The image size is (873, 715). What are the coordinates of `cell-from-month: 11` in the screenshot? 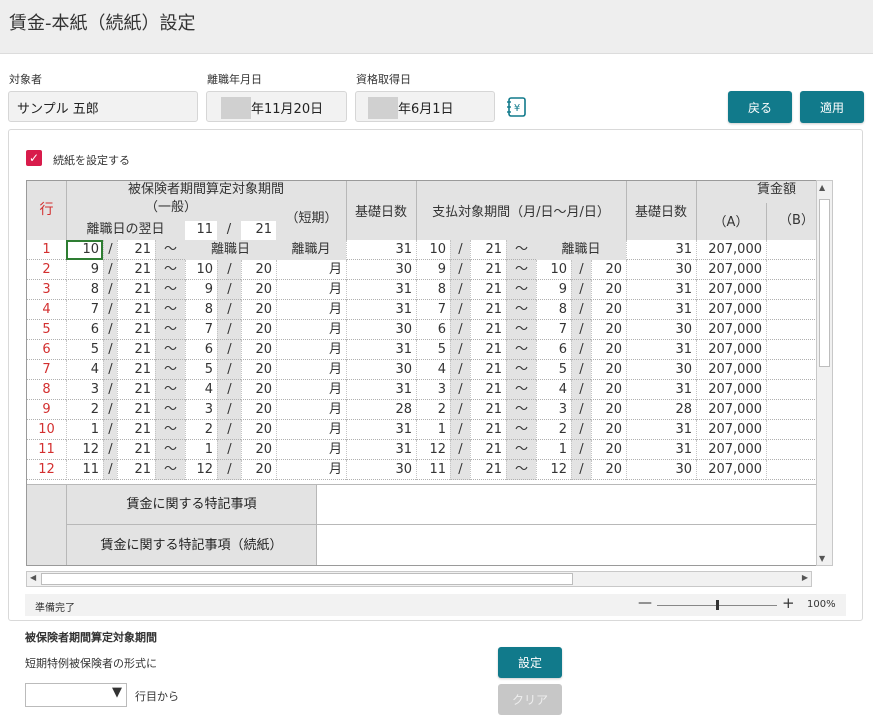 It's located at (84, 470).